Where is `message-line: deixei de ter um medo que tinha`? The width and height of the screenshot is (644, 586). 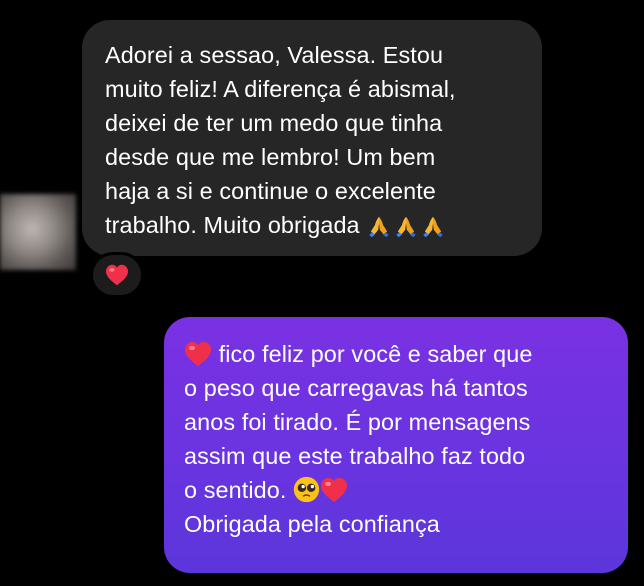
message-line: deixei de ter um medo que tinha is located at coordinates (274, 123).